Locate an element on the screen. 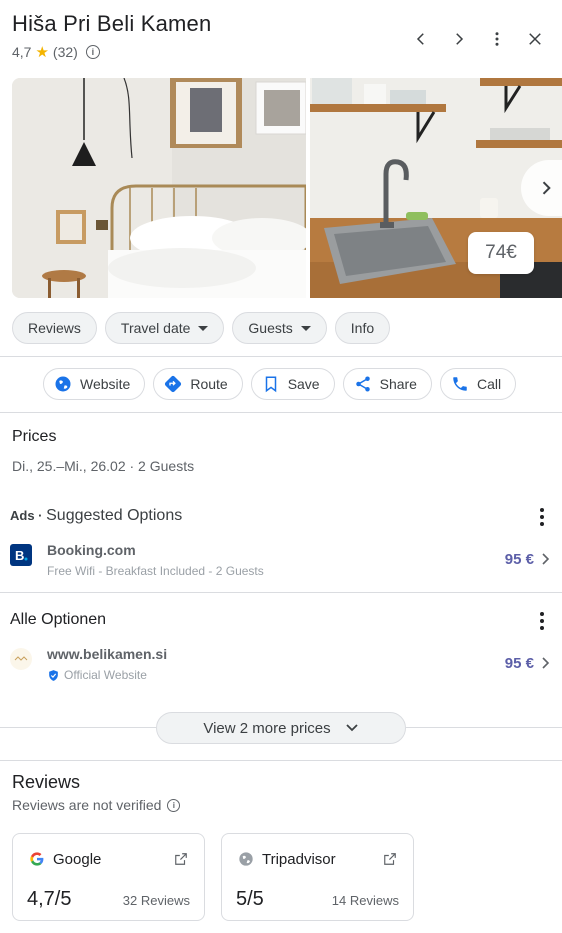 Image resolution: width=562 pixels, height=933 pixels. chevron-left-icon is located at coordinates (421, 39).